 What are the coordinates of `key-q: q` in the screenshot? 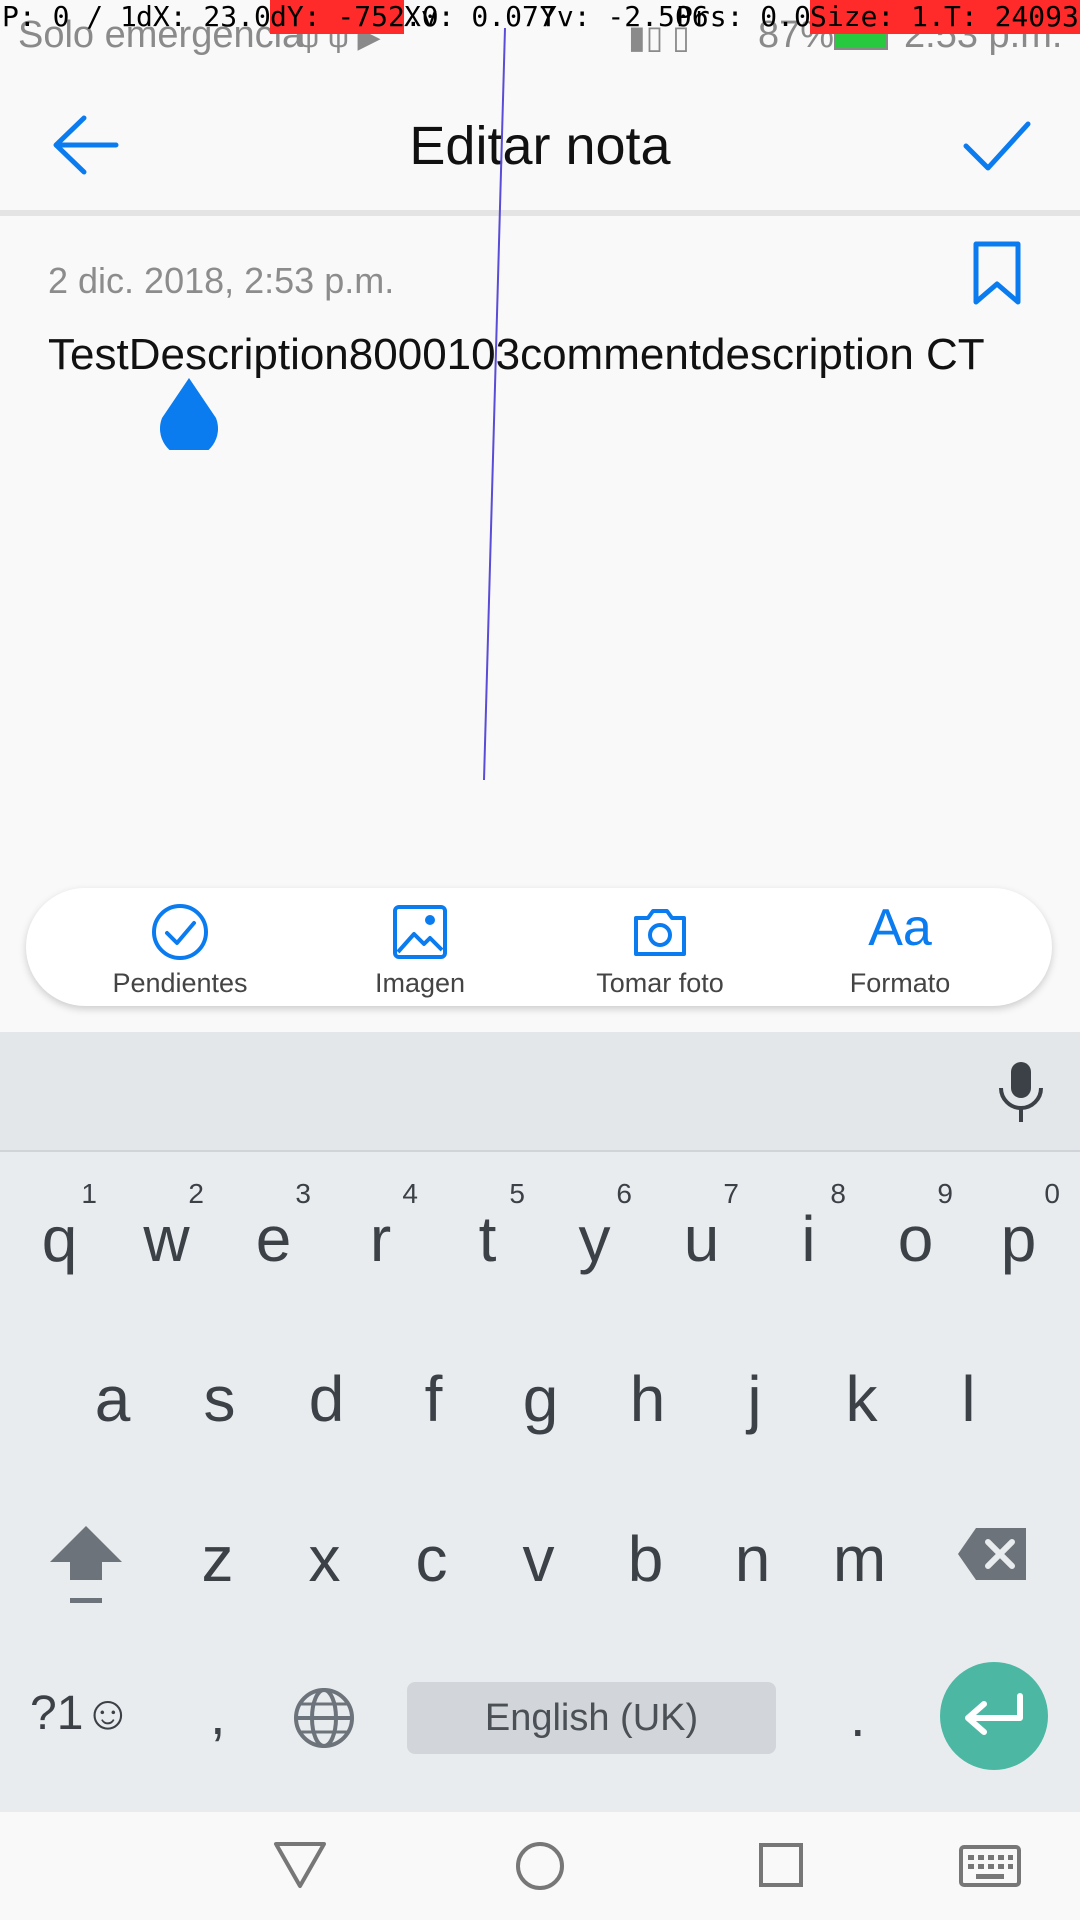 It's located at (59, 1239).